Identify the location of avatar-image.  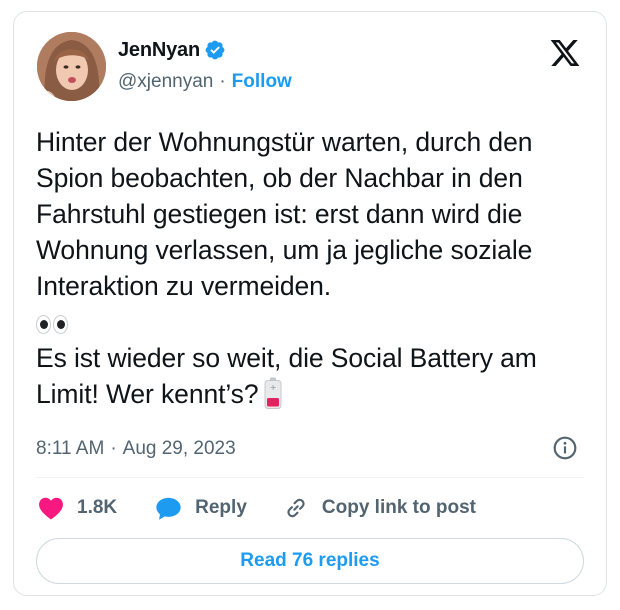
(71, 66).